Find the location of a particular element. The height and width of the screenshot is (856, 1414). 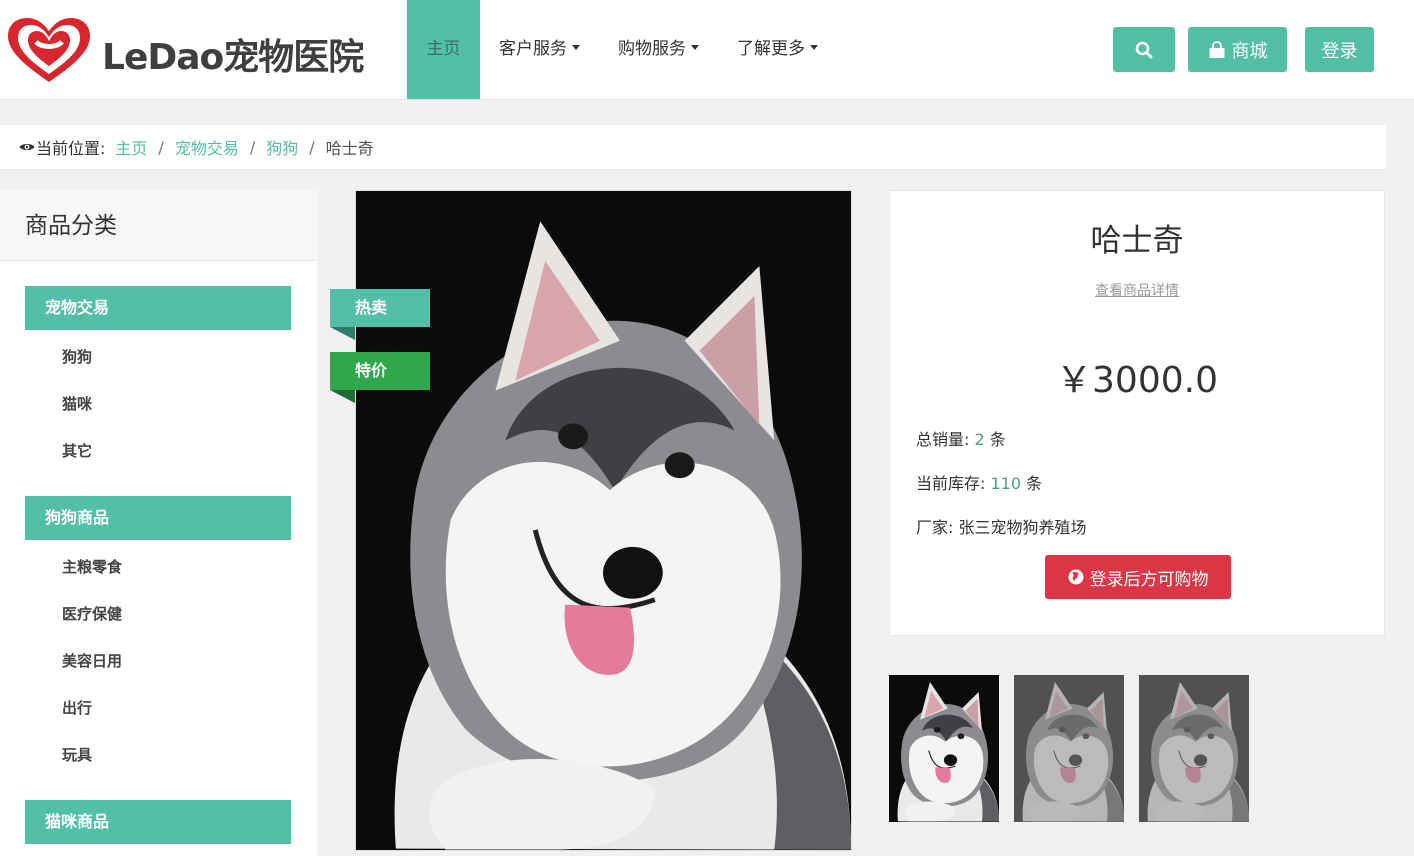

category-dog-goods: 狗狗商品 is located at coordinates (158, 518).